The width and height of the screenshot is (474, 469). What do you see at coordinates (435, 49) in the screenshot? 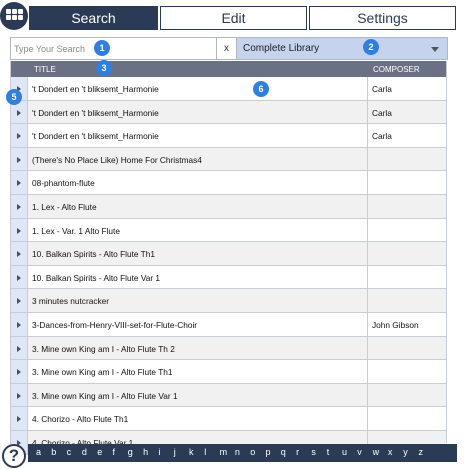
I see `chevron-down-icon` at bounding box center [435, 49].